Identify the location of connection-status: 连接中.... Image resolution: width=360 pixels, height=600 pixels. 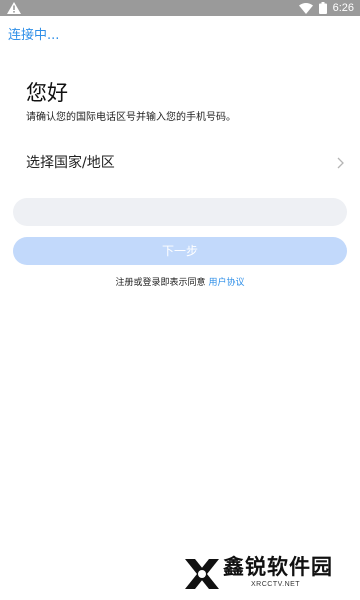
(34, 35).